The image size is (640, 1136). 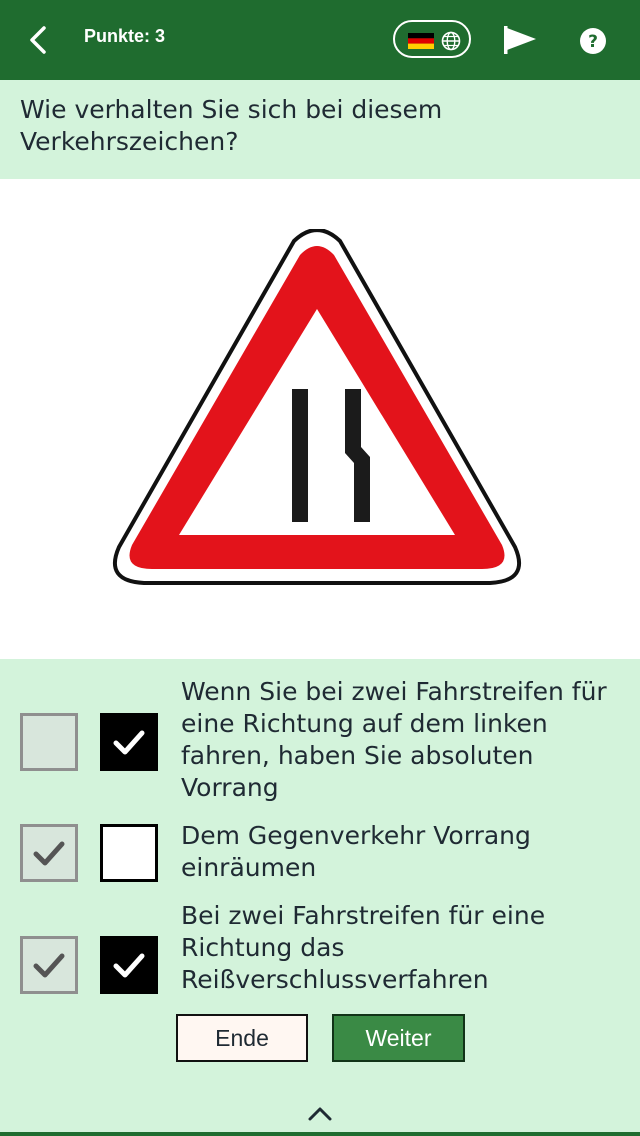 What do you see at coordinates (320, 1134) in the screenshot?
I see `bottom-divider` at bounding box center [320, 1134].